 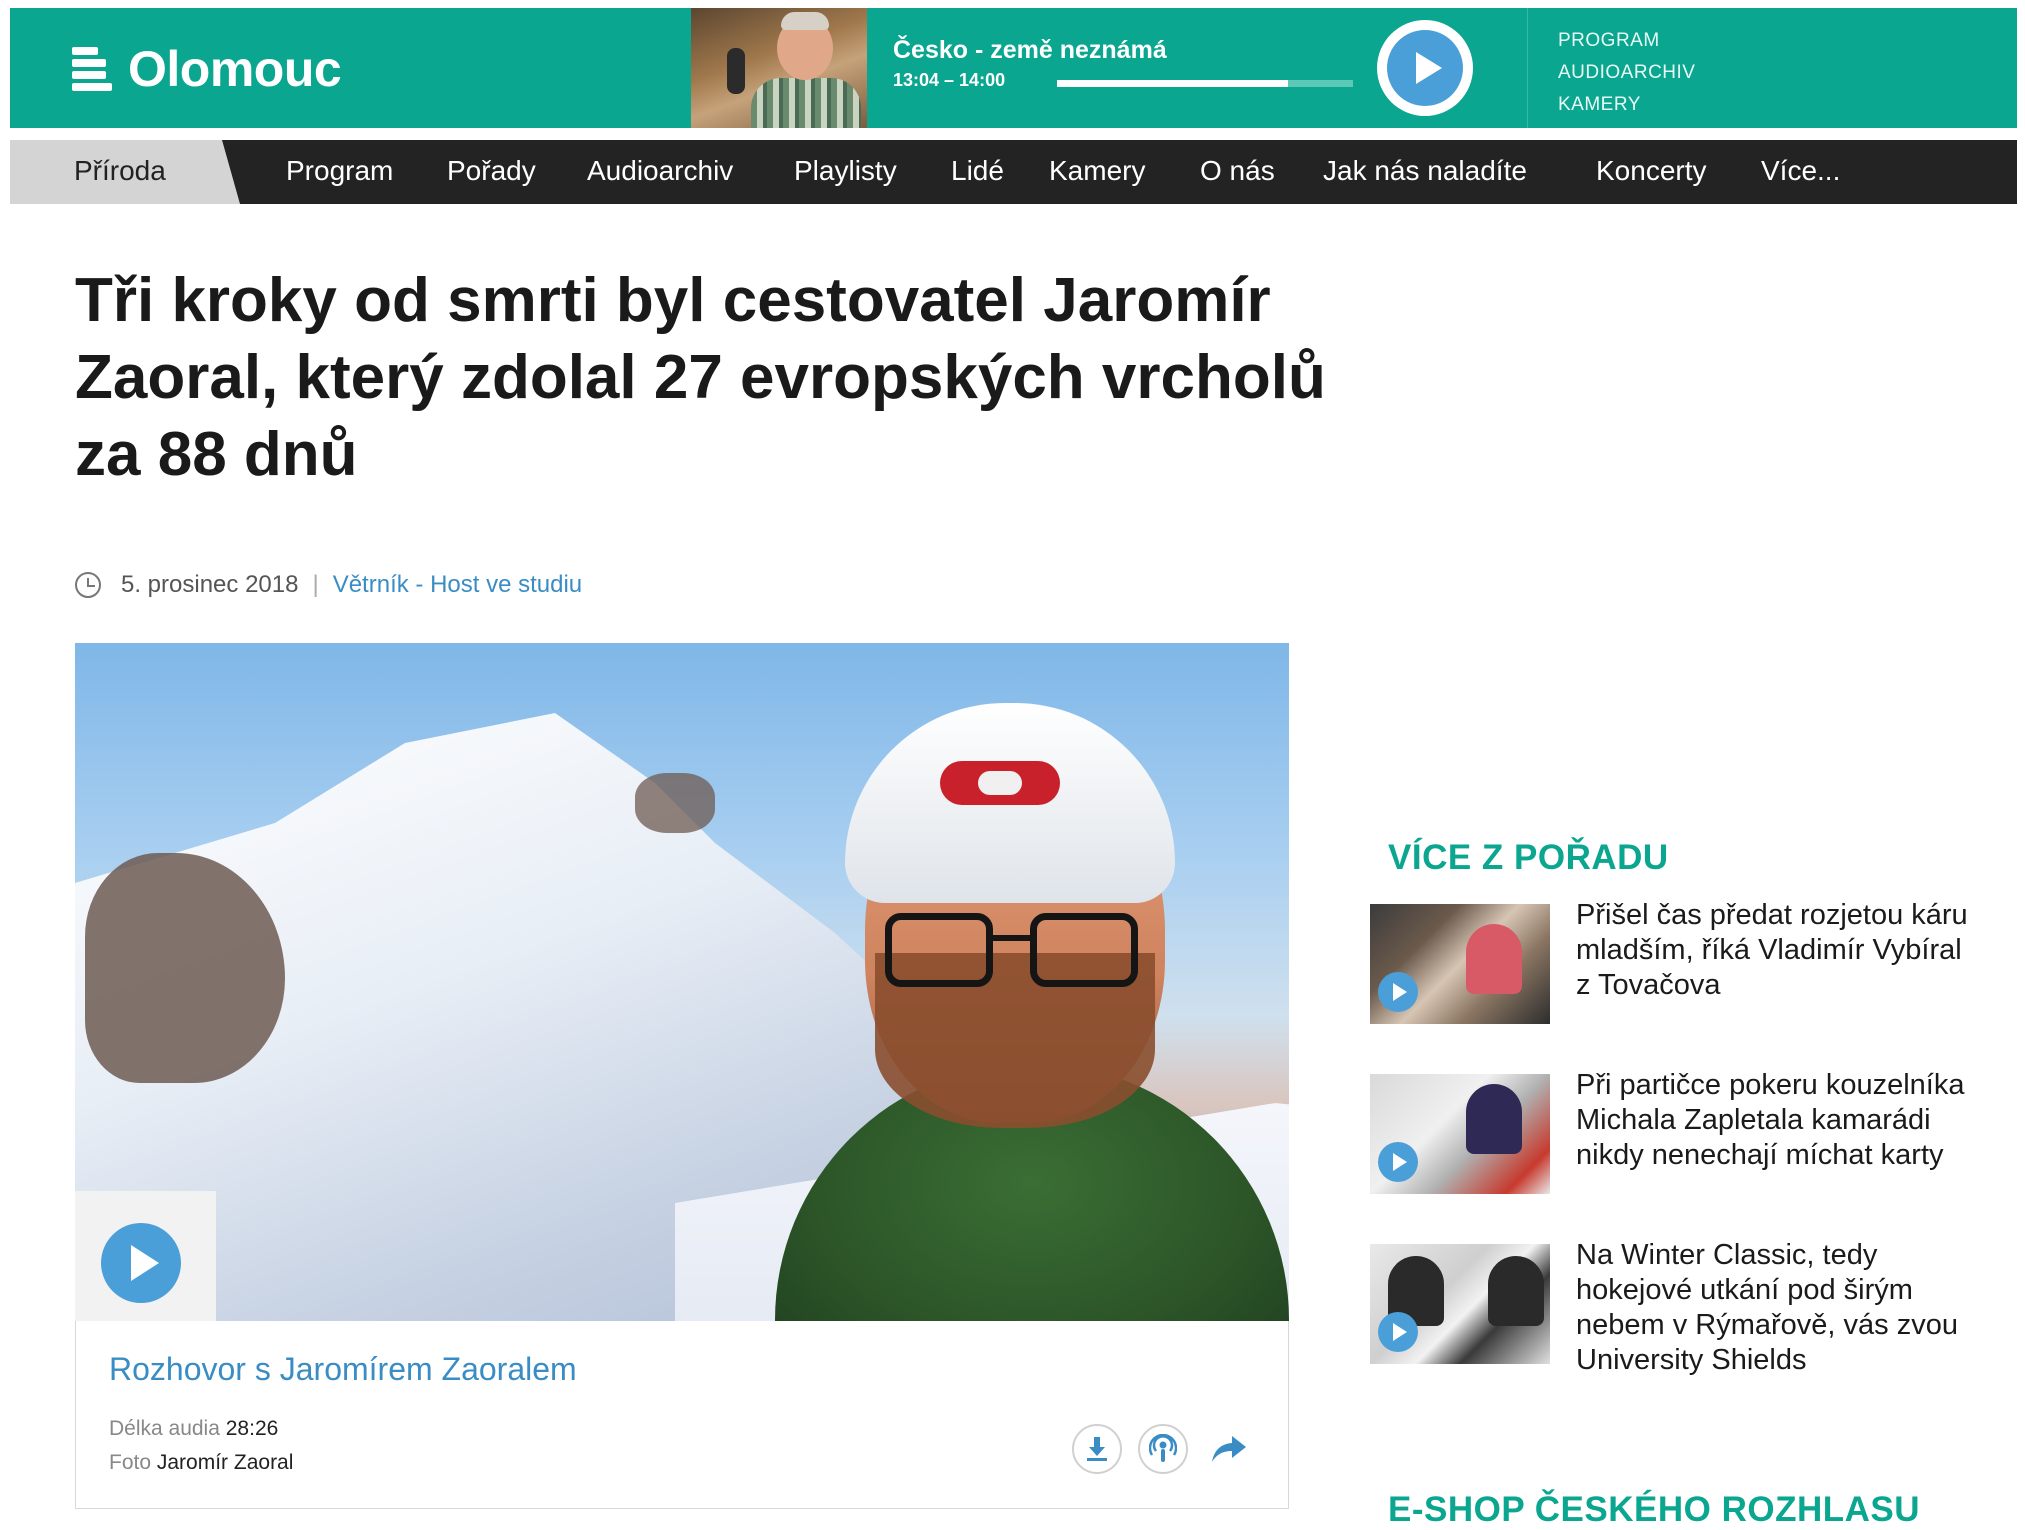 I want to click on share-icon, so click(x=1229, y=1449).